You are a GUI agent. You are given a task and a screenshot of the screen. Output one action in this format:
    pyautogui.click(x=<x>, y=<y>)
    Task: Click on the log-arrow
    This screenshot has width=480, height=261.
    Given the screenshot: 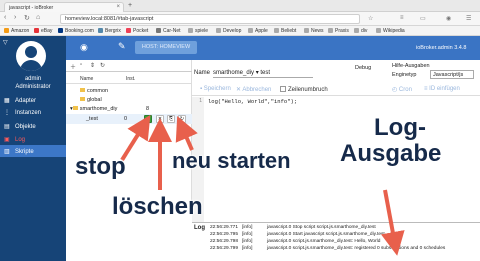 What is the action you would take?
    pyautogui.click(x=393, y=222)
    